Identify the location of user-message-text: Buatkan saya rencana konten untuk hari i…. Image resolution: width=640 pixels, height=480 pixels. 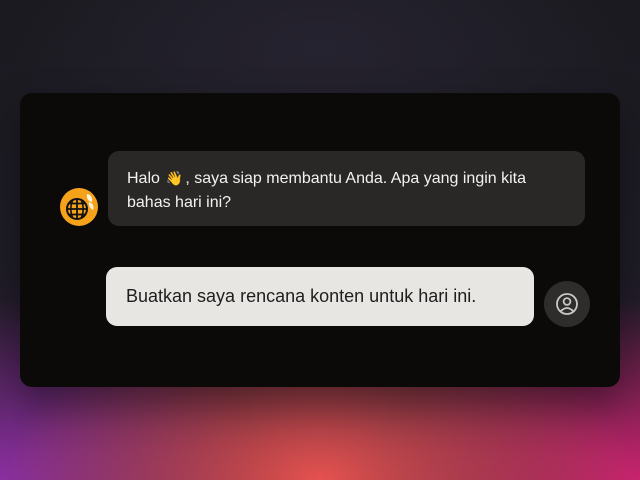
(301, 296).